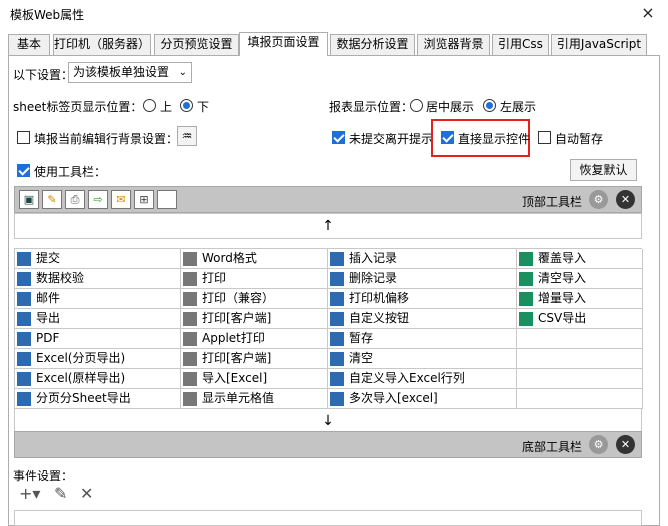 The height and width of the screenshot is (526, 668). What do you see at coordinates (98, 259) in the screenshot?
I see `button-grid-cell: 提交` at bounding box center [98, 259].